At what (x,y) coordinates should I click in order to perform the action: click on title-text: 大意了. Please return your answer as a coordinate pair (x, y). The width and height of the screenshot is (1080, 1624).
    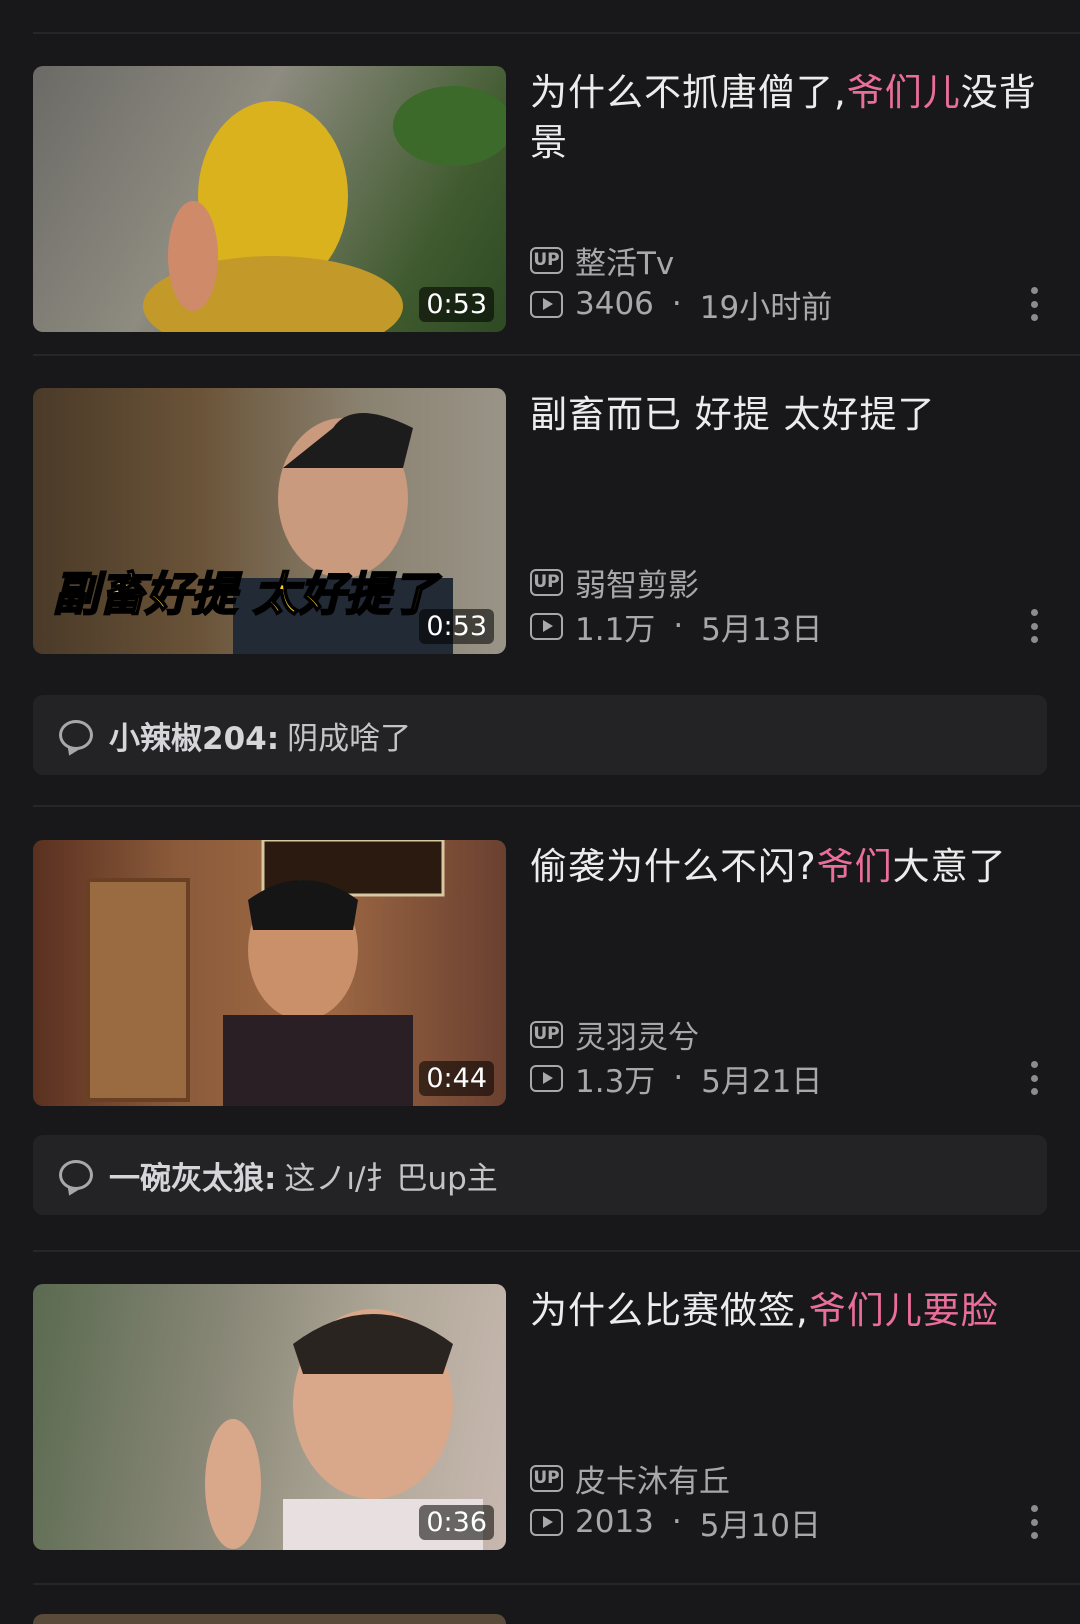
    Looking at the image, I should click on (949, 866).